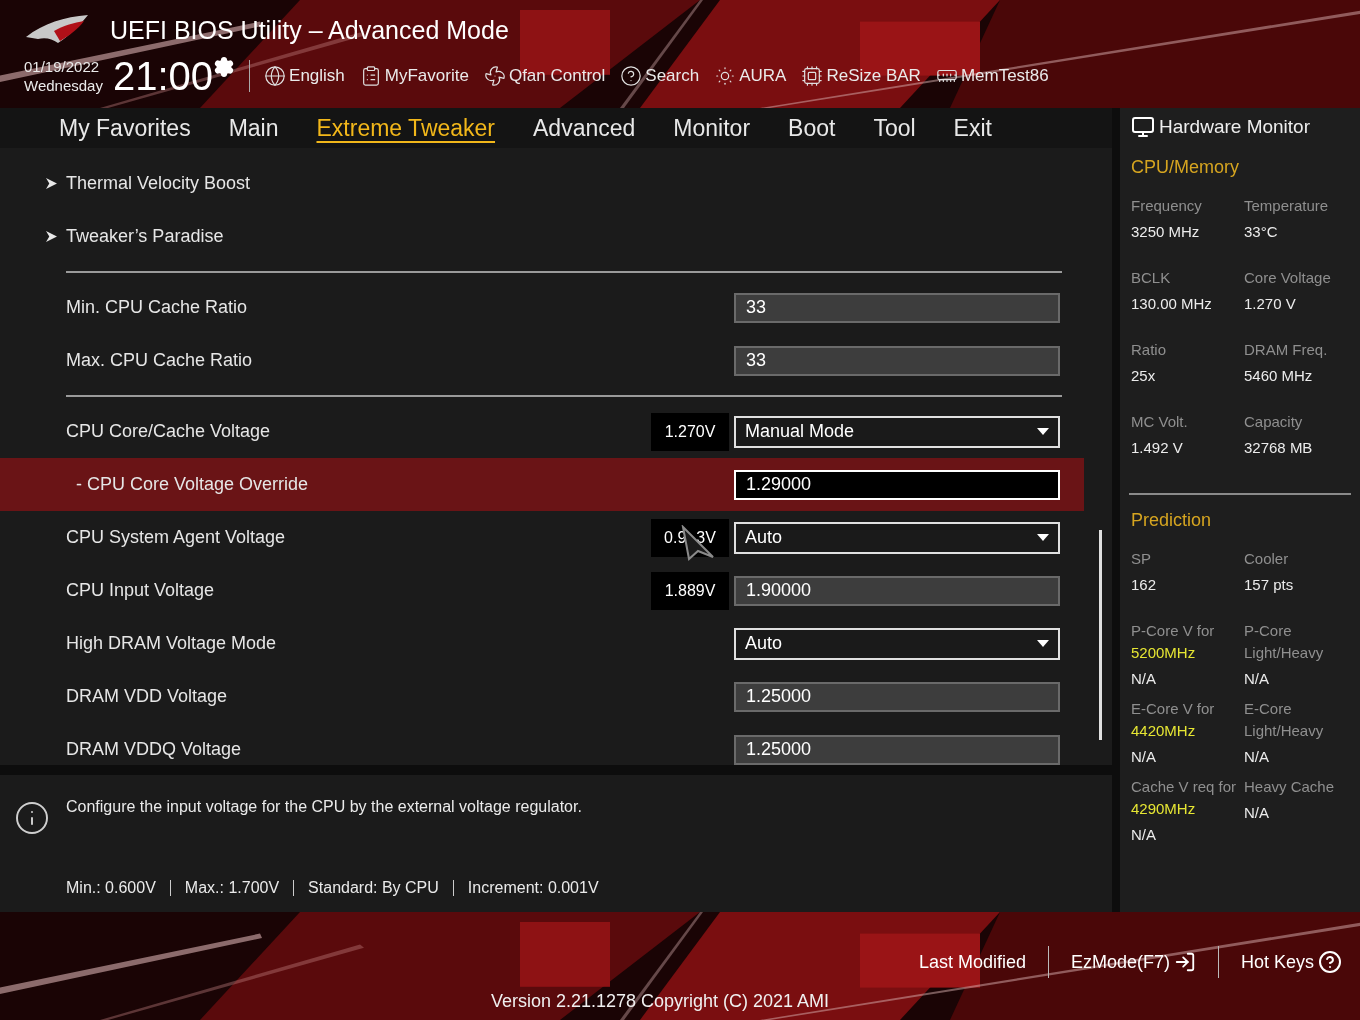 This screenshot has width=1360, height=1020. Describe the element at coordinates (1330, 962) in the screenshot. I see `help-icon` at that location.